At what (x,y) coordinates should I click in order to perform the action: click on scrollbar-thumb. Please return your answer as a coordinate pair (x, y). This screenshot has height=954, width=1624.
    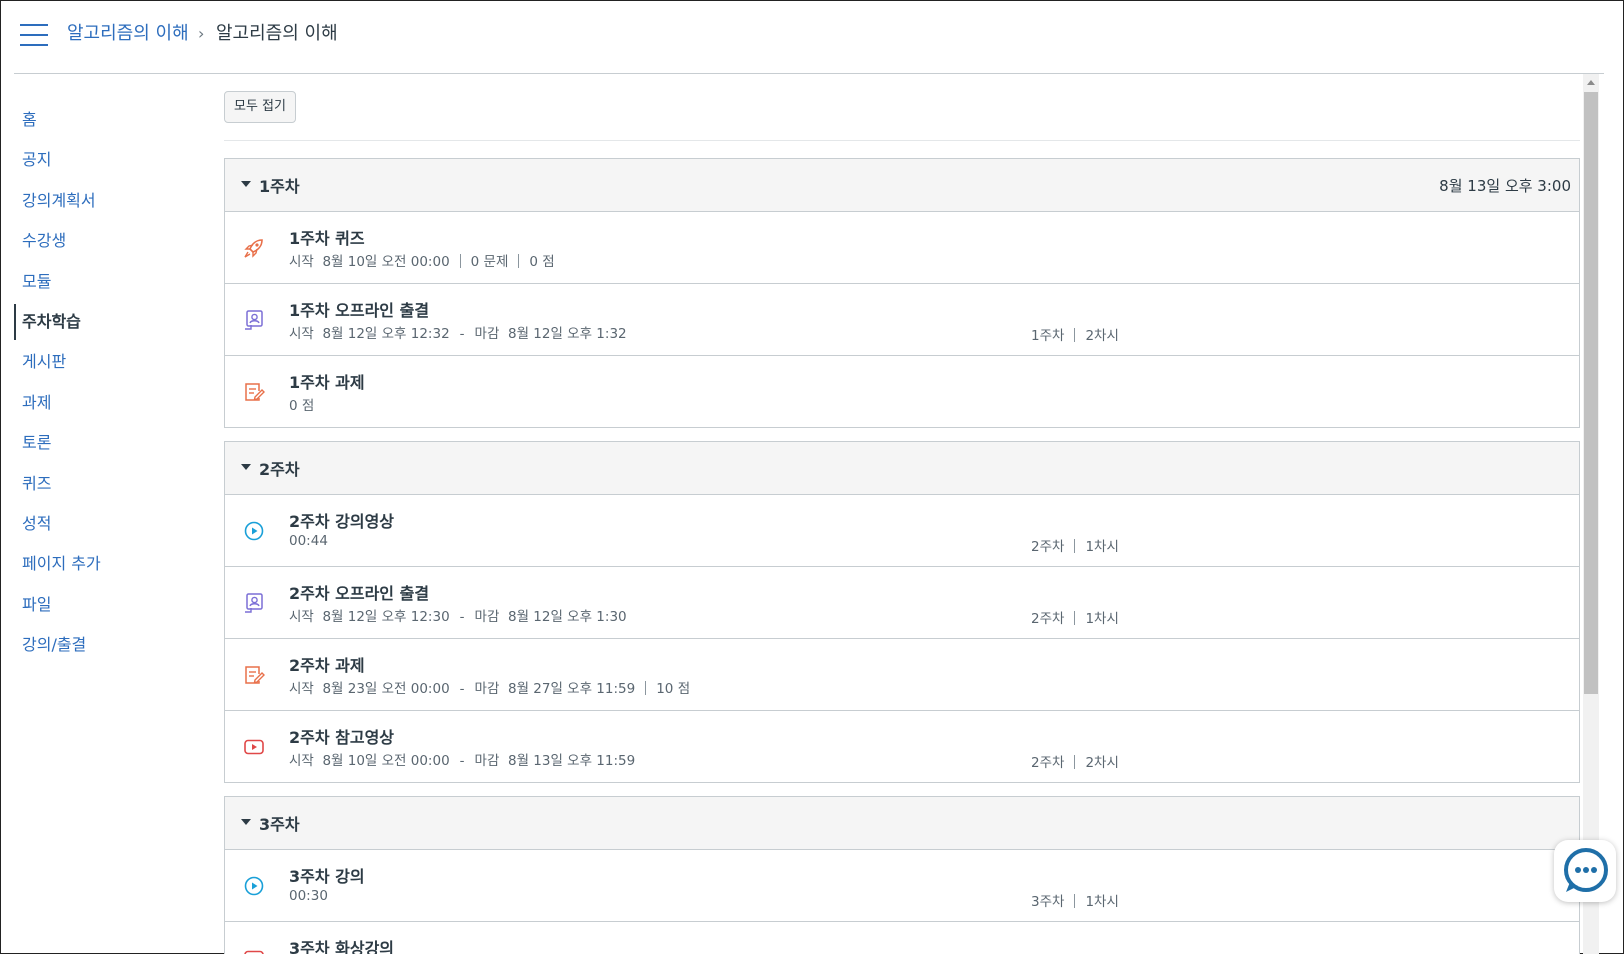
    Looking at the image, I should click on (1591, 393).